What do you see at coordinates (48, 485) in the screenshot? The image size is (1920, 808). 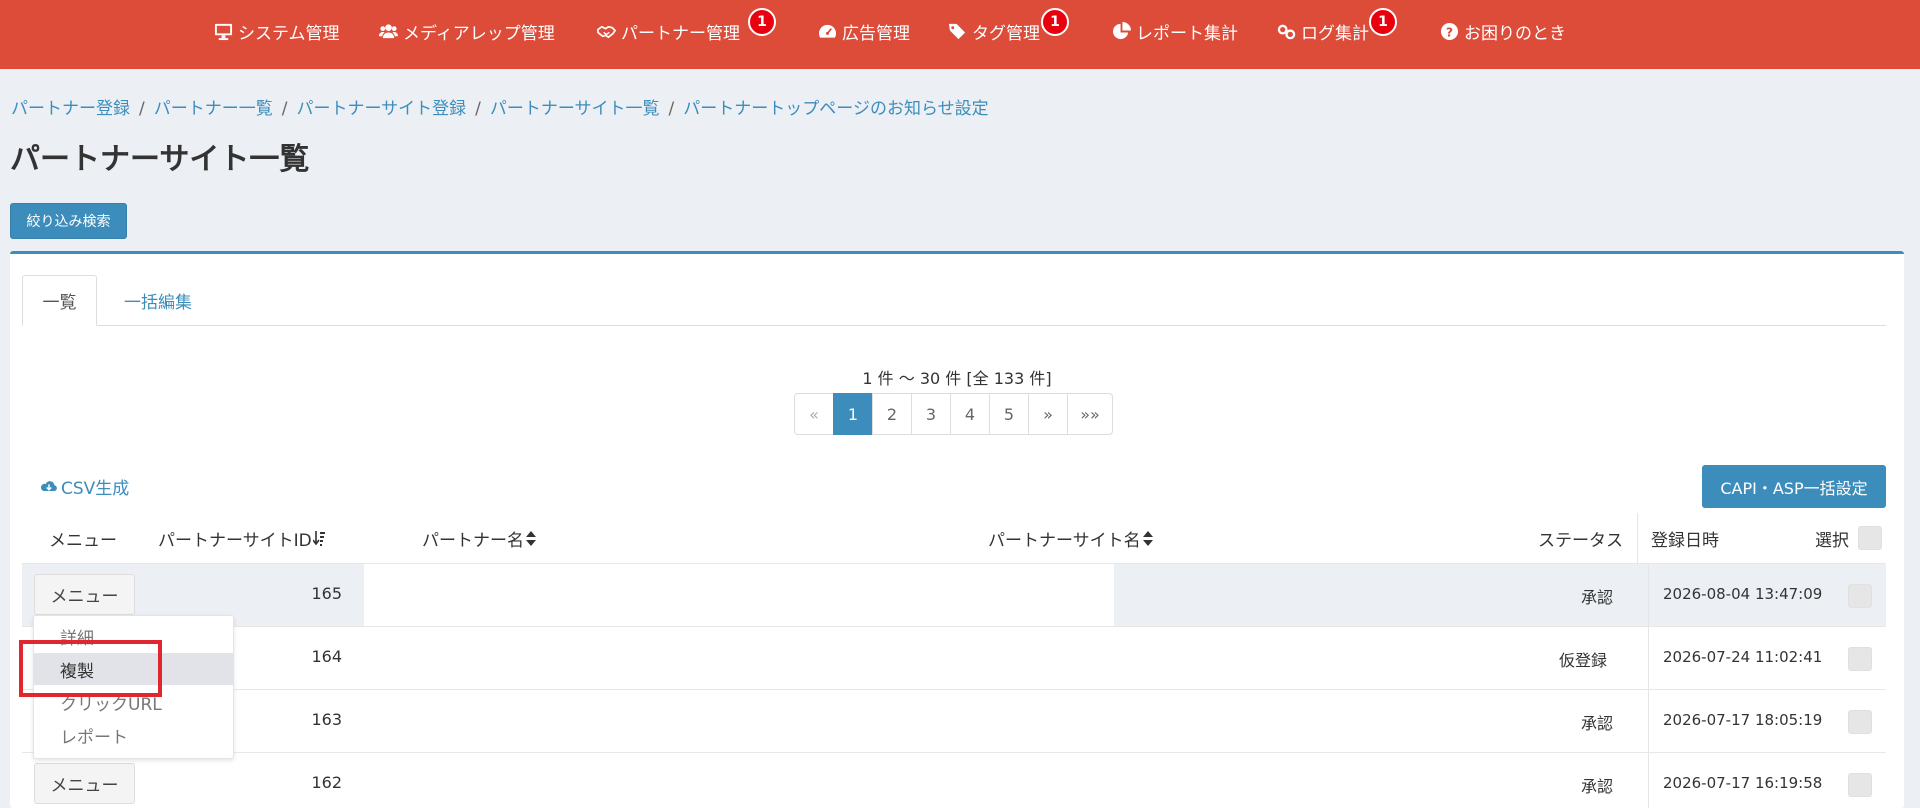 I see `cloud-download-icon` at bounding box center [48, 485].